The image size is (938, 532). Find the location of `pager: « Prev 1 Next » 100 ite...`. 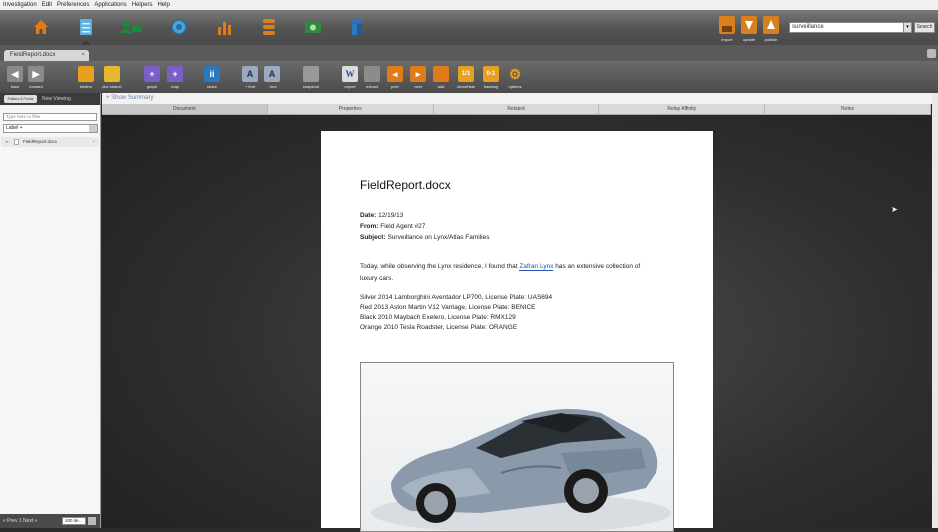

pager: « Prev 1 Next » 100 ite... is located at coordinates (50, 521).